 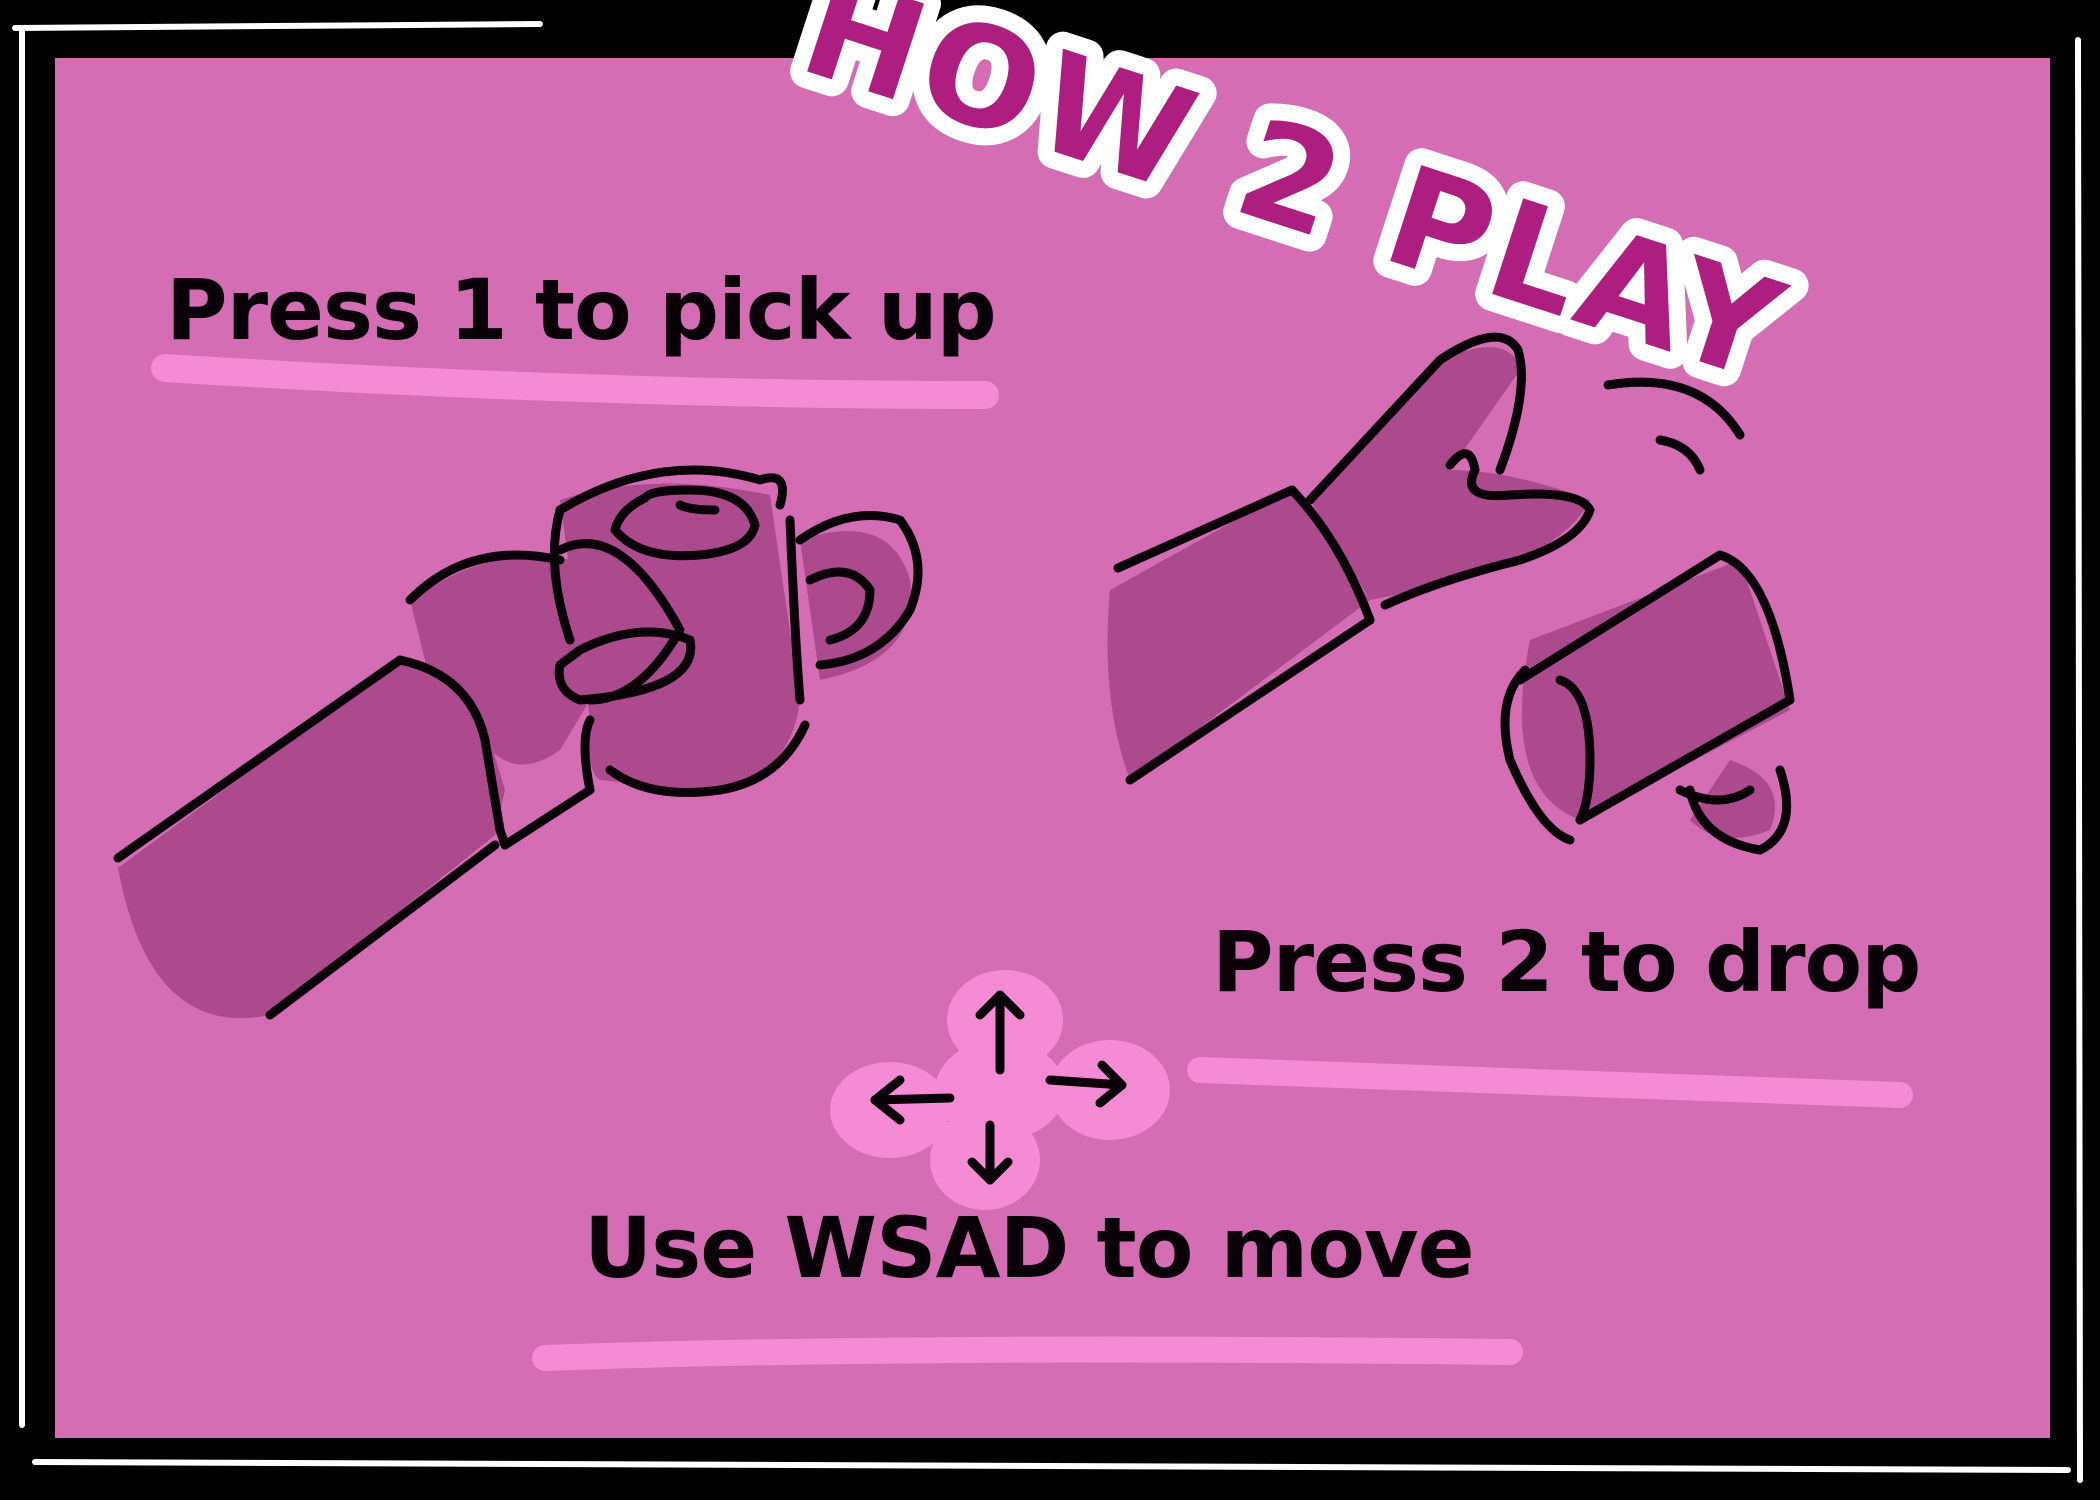 I want to click on move-instruction: Use WSAD to move, so click(x=1029, y=1248).